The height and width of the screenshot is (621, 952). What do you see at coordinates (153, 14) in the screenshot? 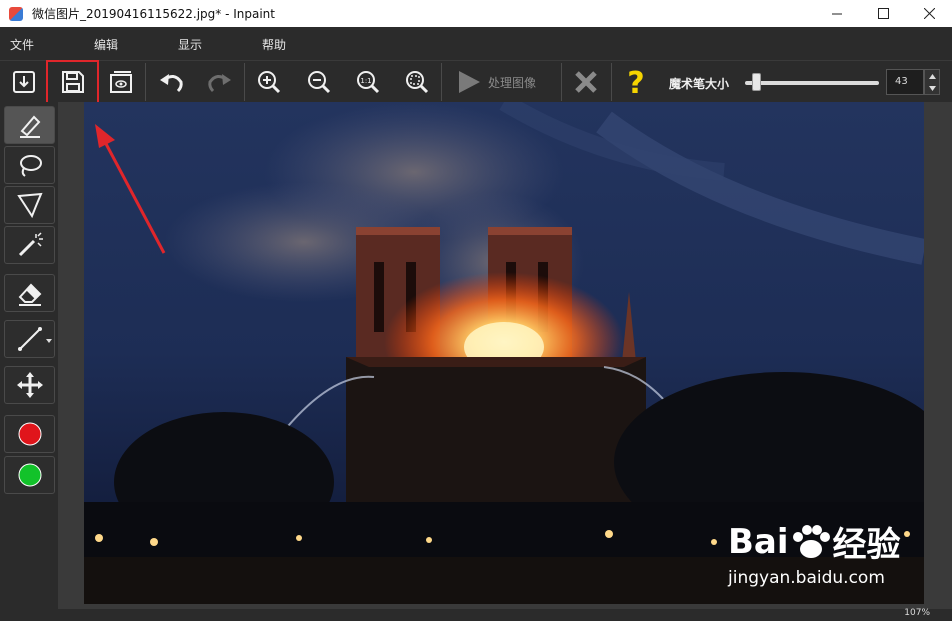
I see `window-title: 微信图片_20190416115622.jpg* - Inpaint` at bounding box center [153, 14].